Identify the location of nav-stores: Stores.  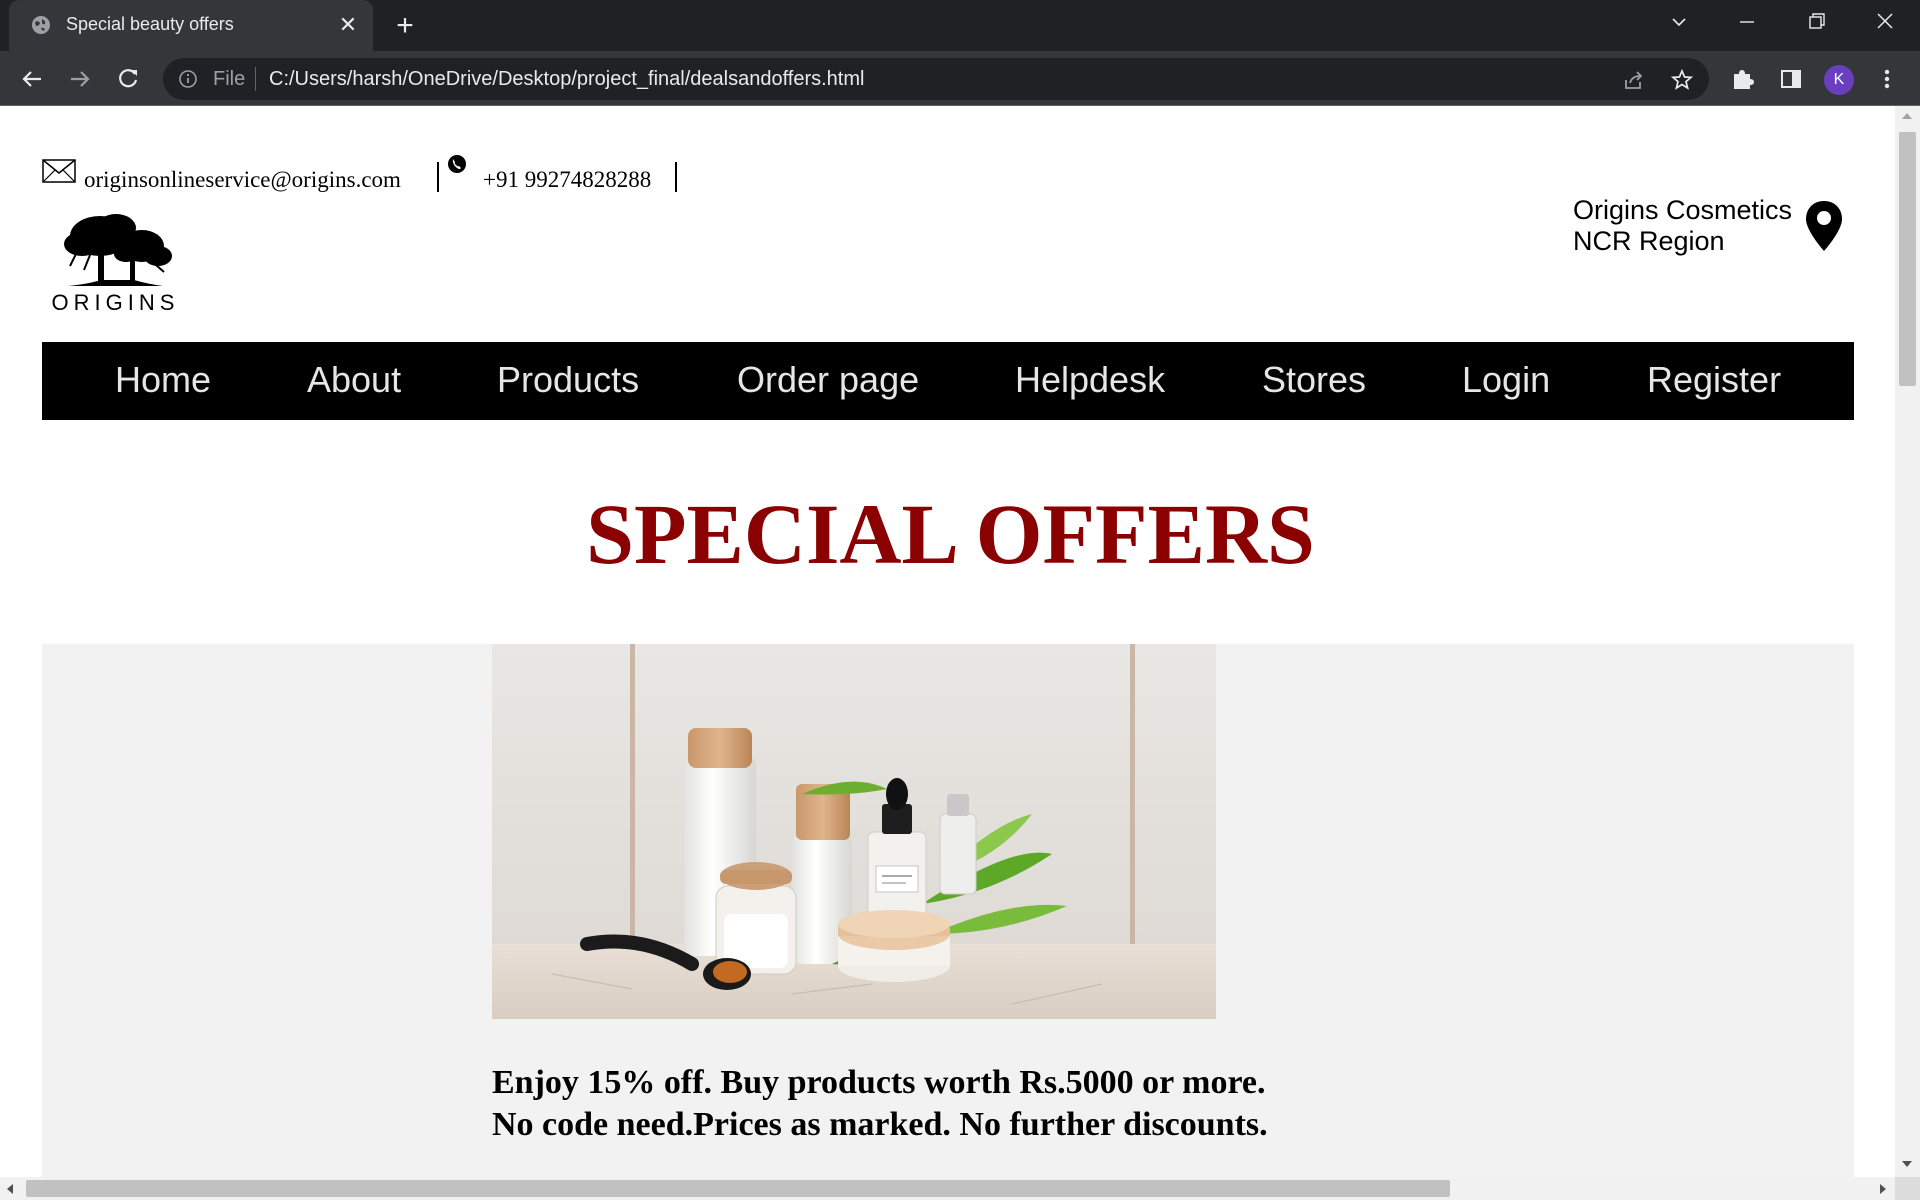
(1314, 380).